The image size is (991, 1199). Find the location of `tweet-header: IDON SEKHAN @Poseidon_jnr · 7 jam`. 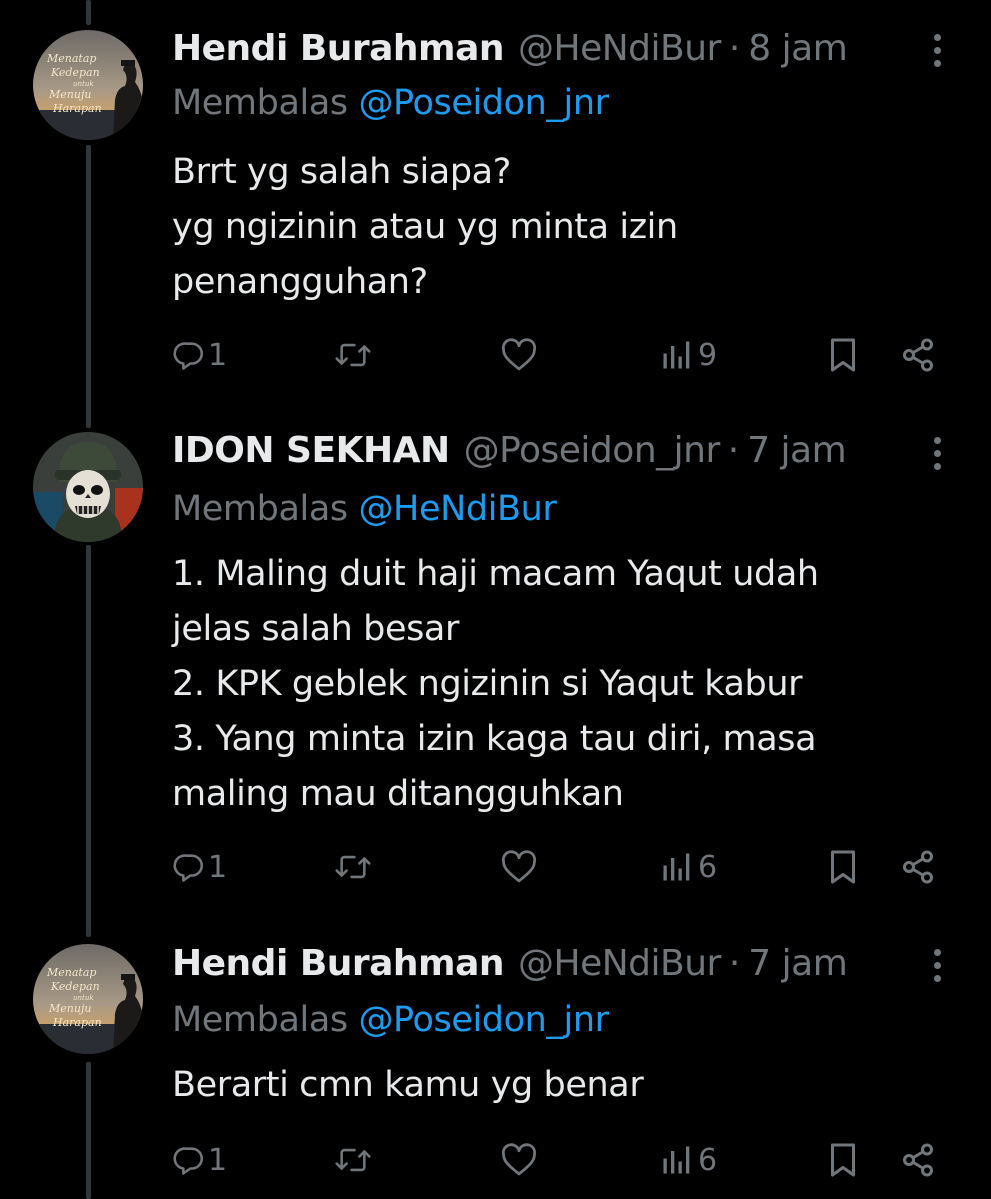

tweet-header: IDON SEKHAN @Poseidon_jnr · 7 jam is located at coordinates (509, 450).